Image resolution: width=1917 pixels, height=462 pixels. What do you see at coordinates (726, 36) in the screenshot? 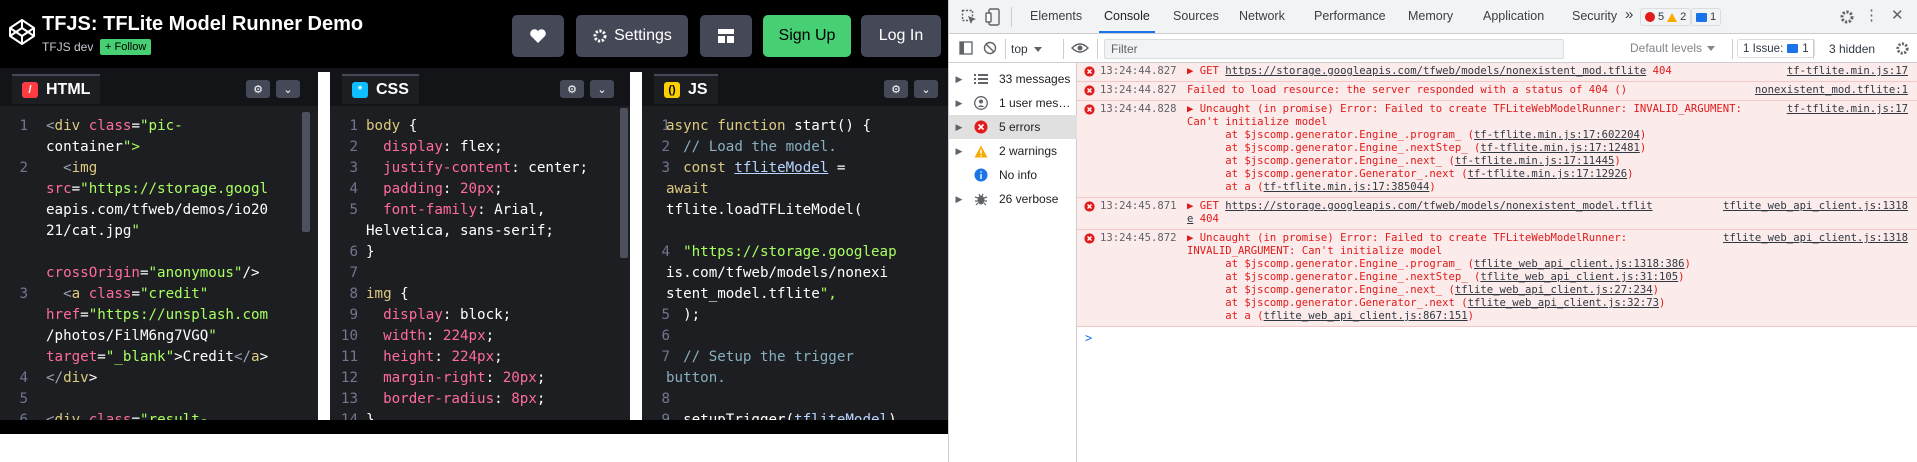
I see `change-view-button` at bounding box center [726, 36].